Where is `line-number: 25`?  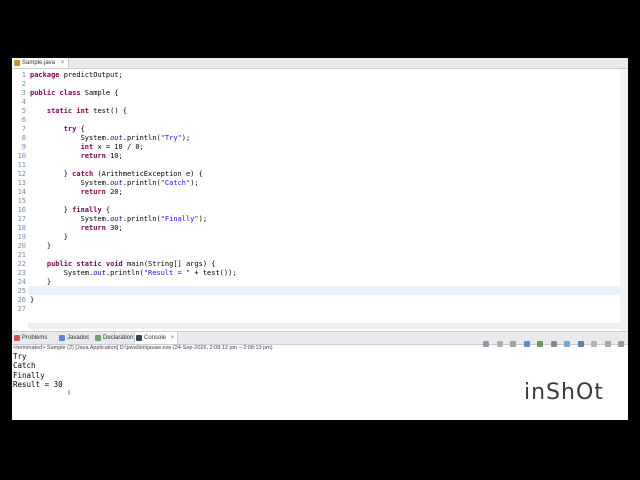
line-number: 25 is located at coordinates (21, 291).